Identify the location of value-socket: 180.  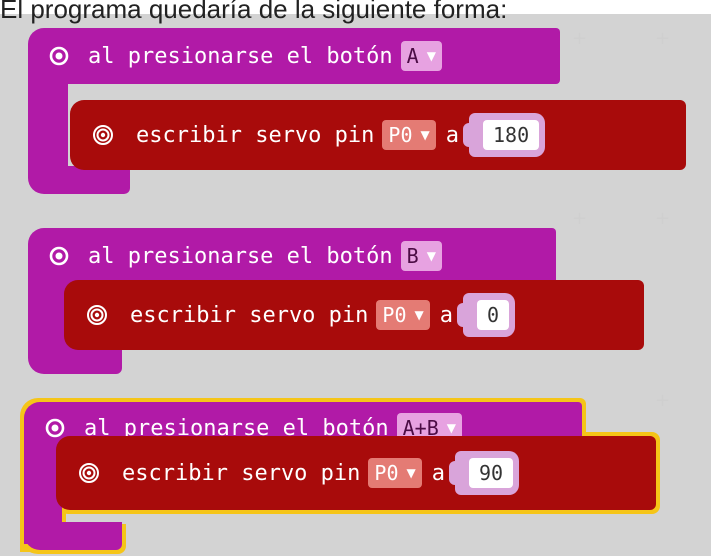
(504, 135).